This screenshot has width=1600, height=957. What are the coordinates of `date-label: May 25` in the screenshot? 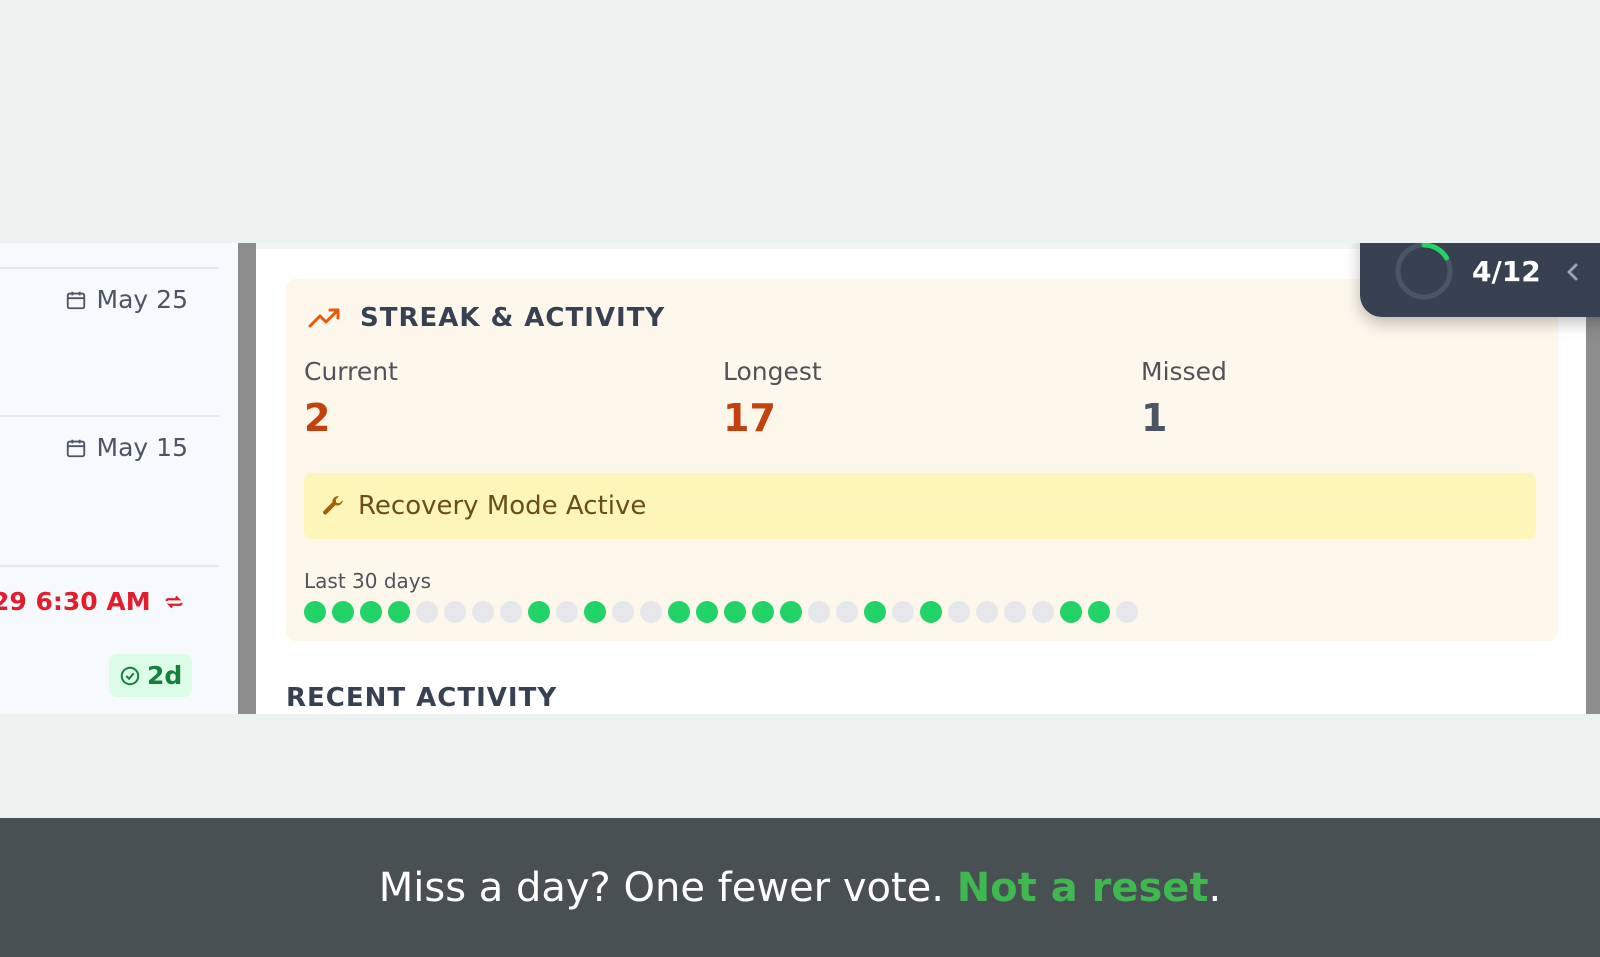 It's located at (142, 299).